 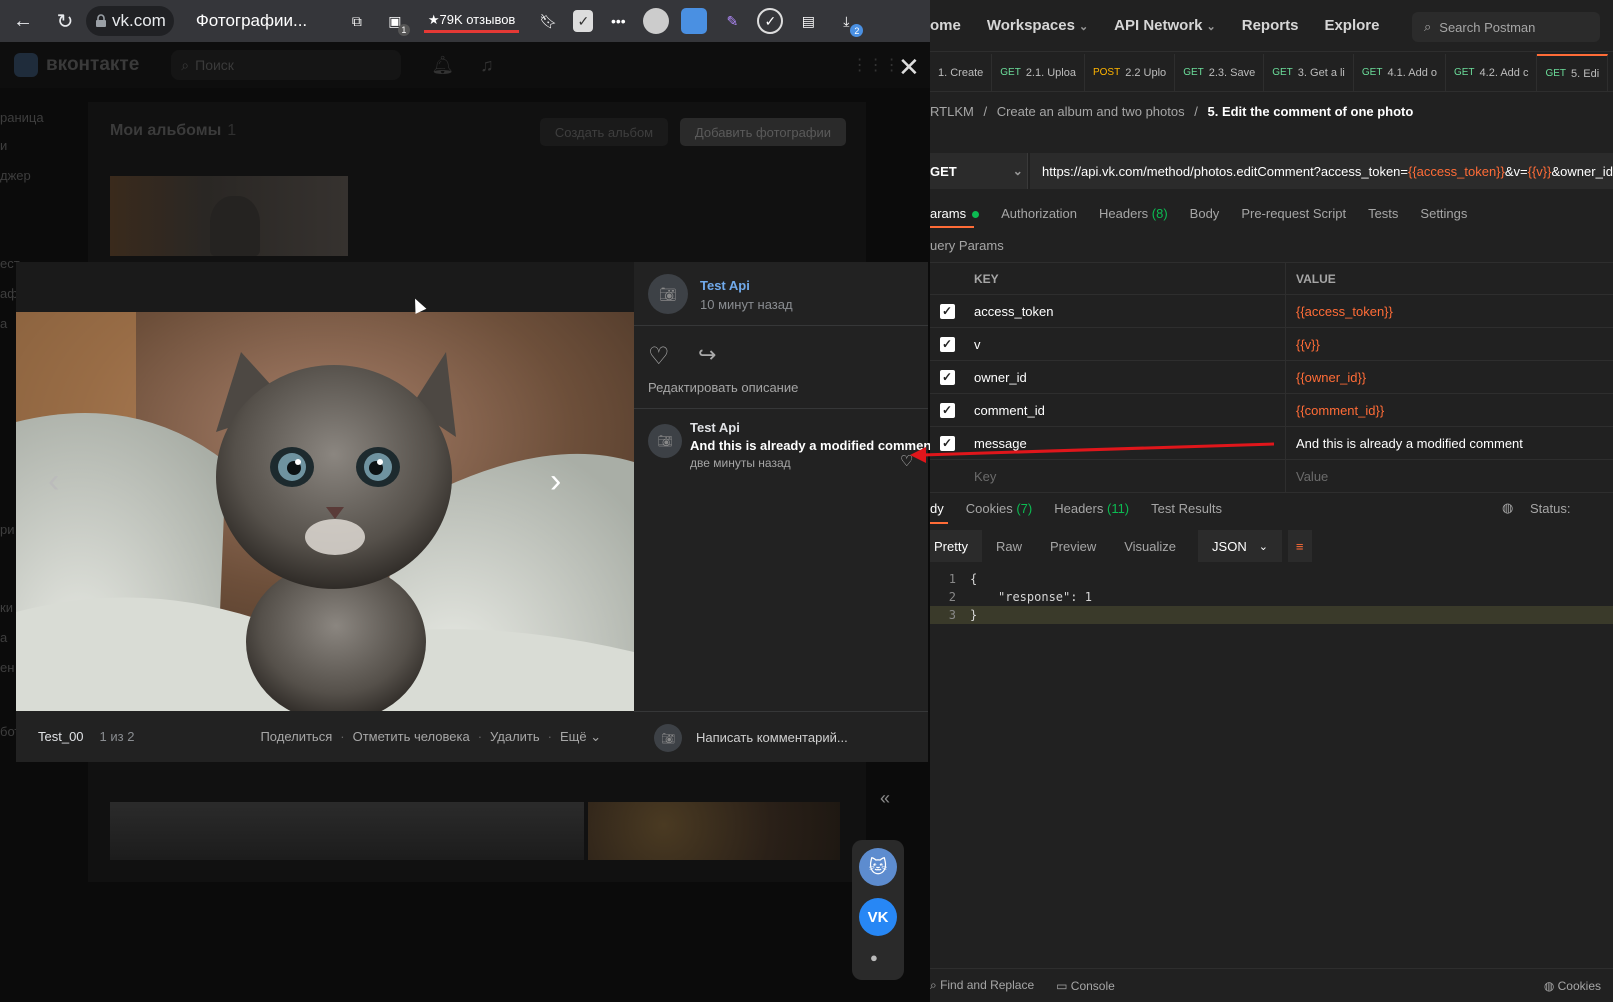 I want to click on extension-icon: ▣ 1, so click(x=396, y=22).